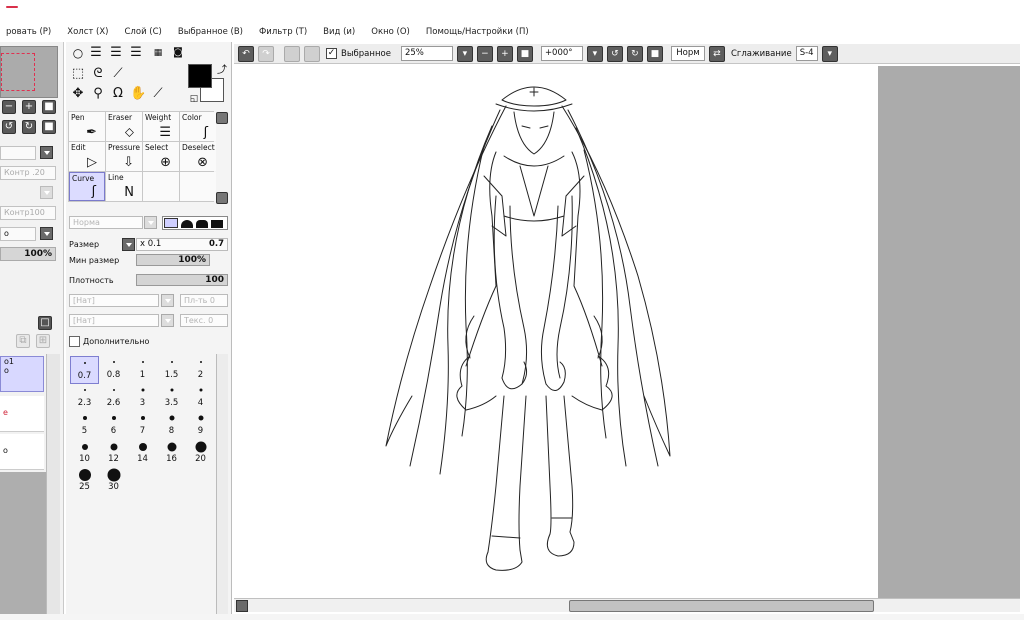 The width and height of the screenshot is (1024, 620). I want to click on rotate-icon: Ω, so click(118, 95).